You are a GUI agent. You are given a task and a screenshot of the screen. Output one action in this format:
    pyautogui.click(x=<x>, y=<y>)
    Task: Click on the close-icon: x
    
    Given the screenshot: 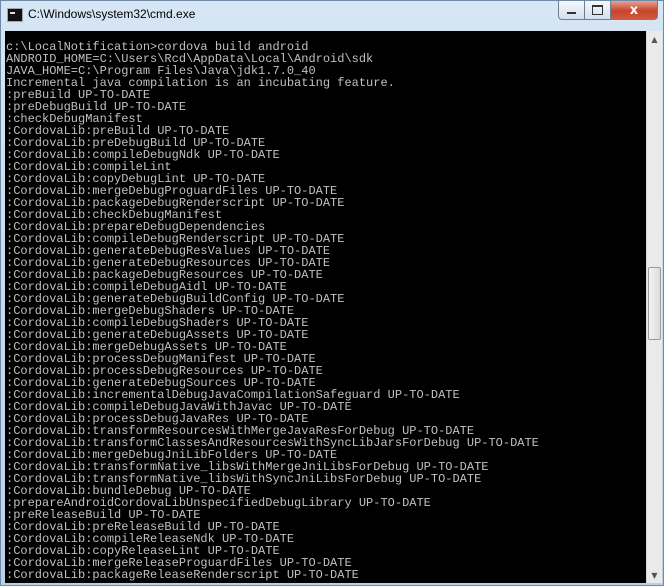 What is the action you would take?
    pyautogui.click(x=634, y=10)
    